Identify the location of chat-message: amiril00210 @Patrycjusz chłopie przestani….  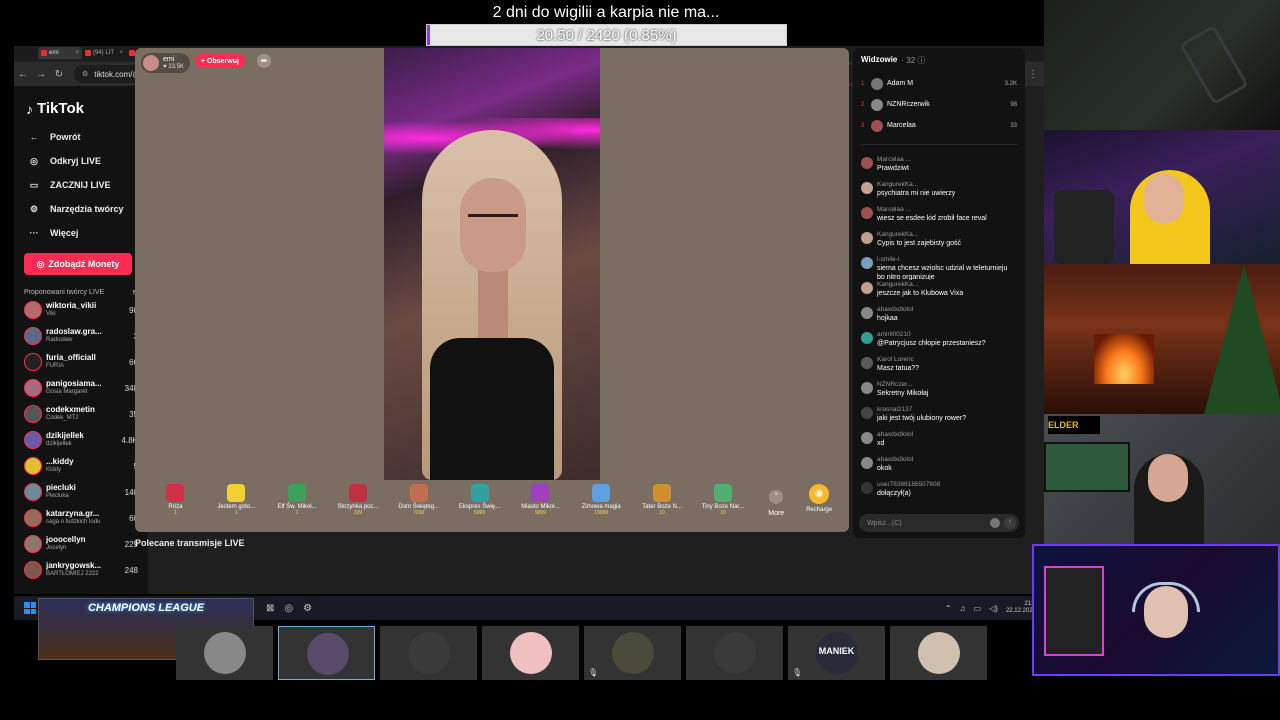
(939, 342).